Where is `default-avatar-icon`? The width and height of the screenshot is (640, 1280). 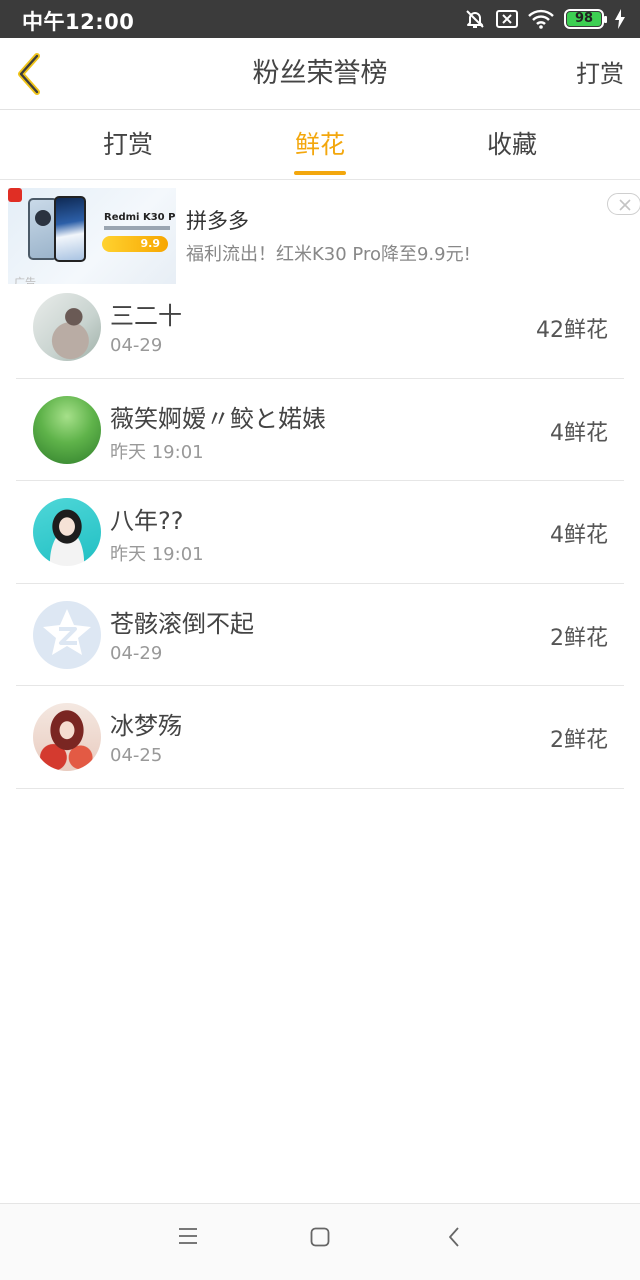 default-avatar-icon is located at coordinates (67, 631).